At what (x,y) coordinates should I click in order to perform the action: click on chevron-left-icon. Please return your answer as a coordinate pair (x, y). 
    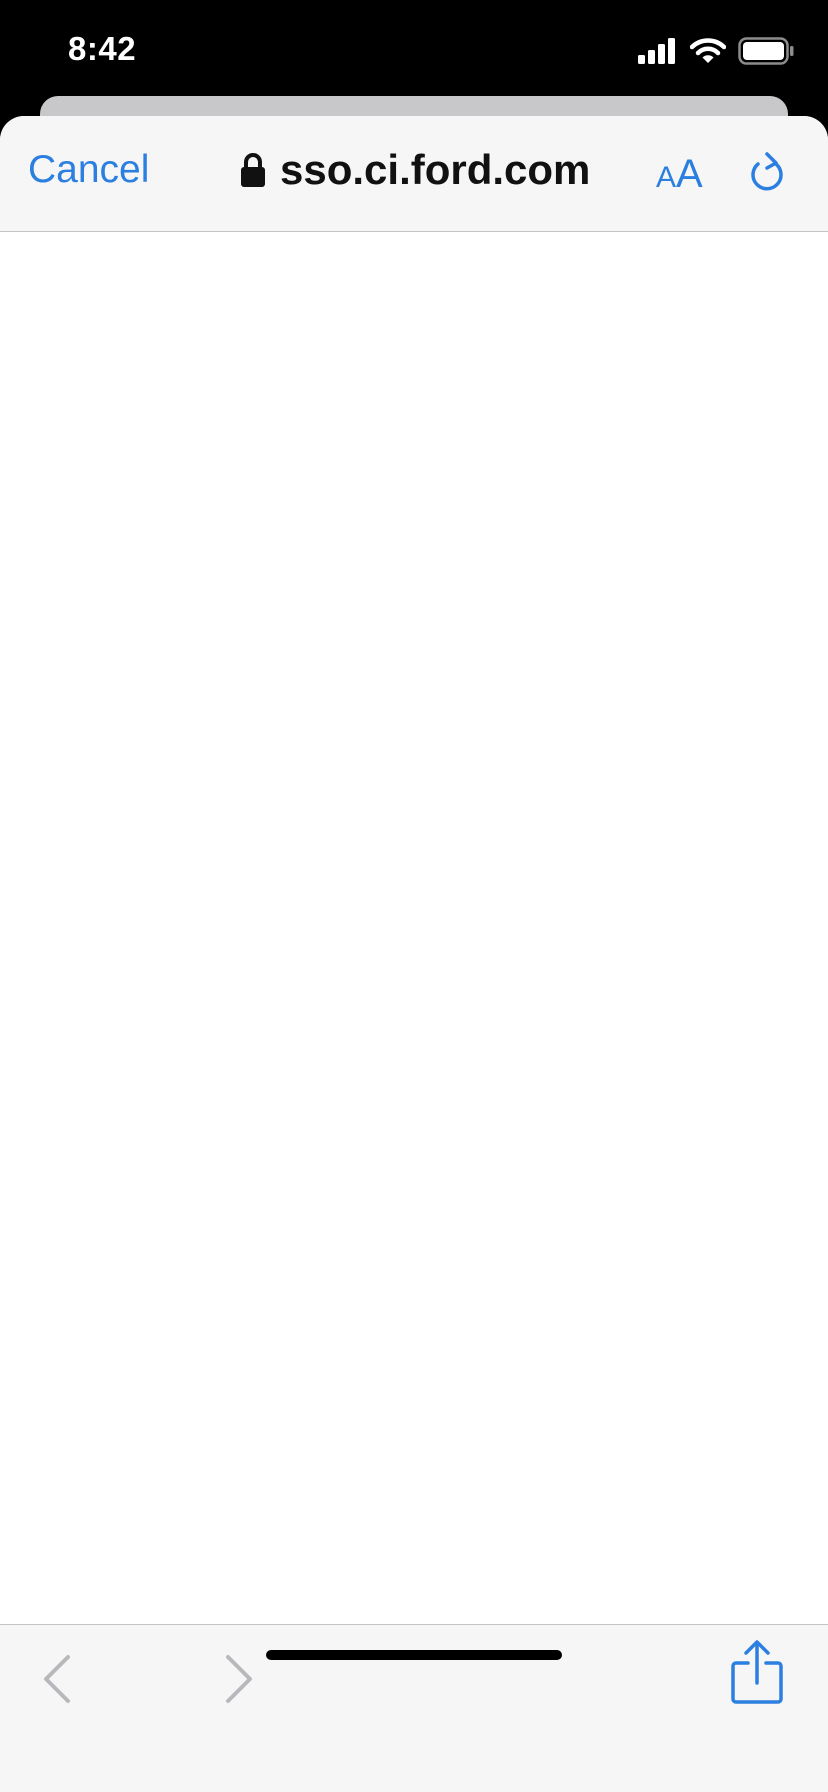
    Looking at the image, I should click on (57, 1679).